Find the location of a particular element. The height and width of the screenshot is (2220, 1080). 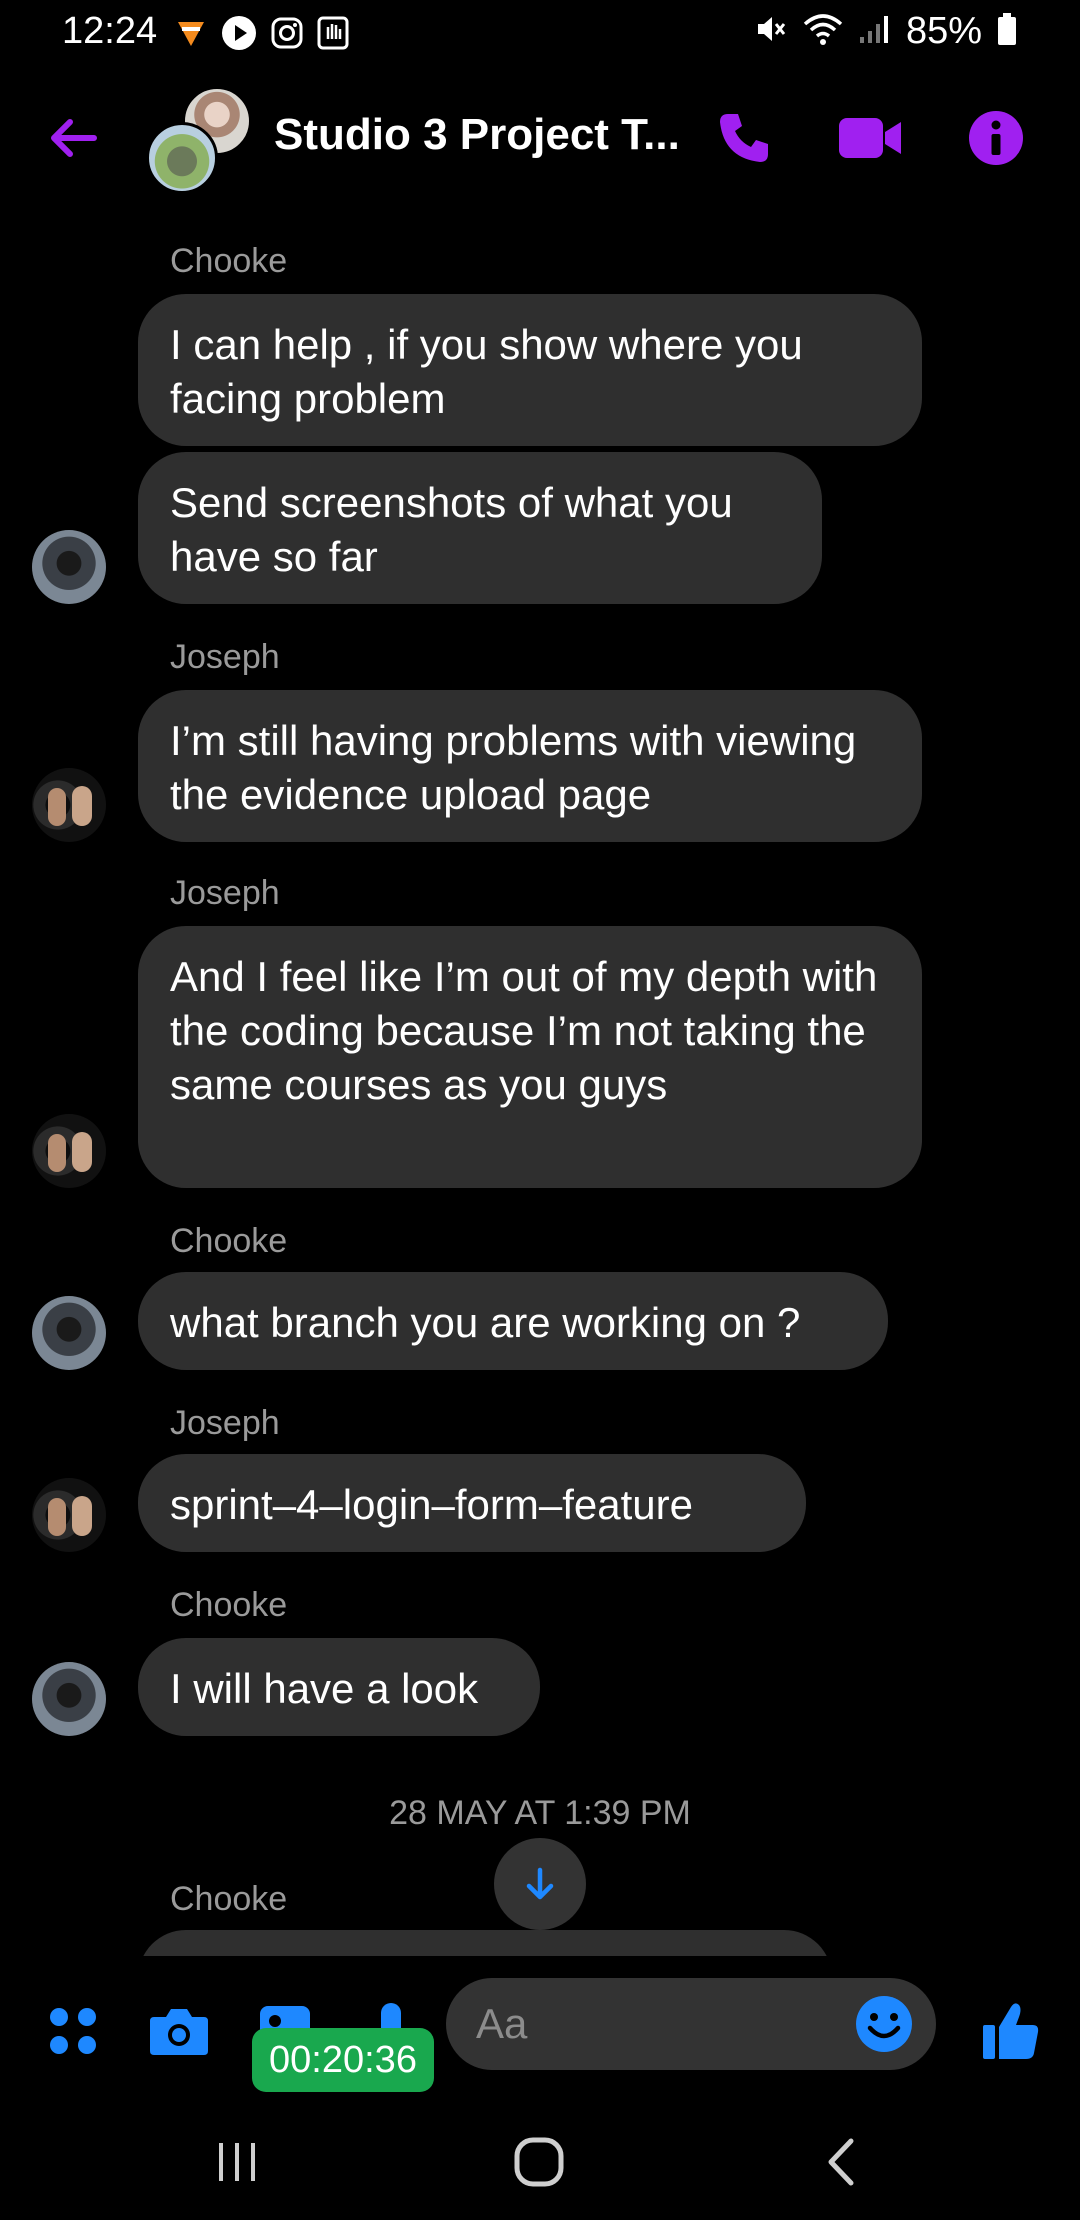

like-button is located at coordinates (1011, 2031).